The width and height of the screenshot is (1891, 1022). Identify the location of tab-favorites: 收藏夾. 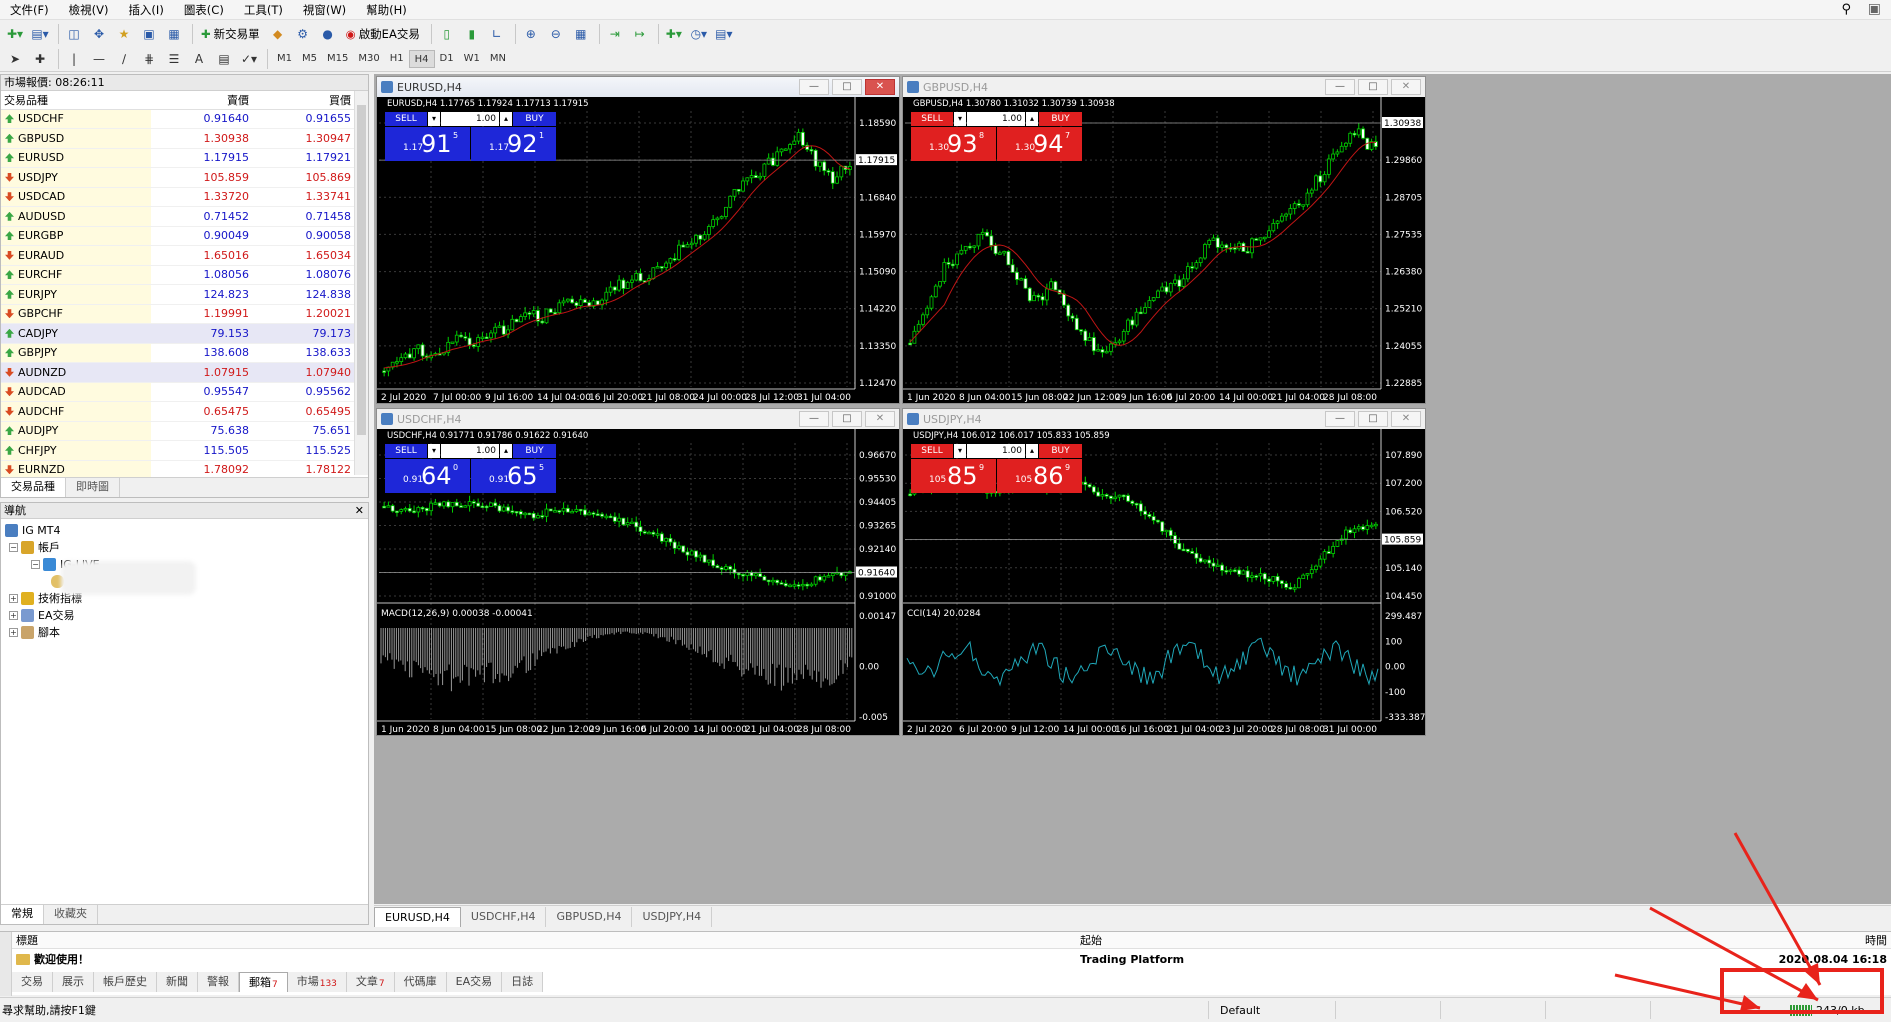
(71, 914).